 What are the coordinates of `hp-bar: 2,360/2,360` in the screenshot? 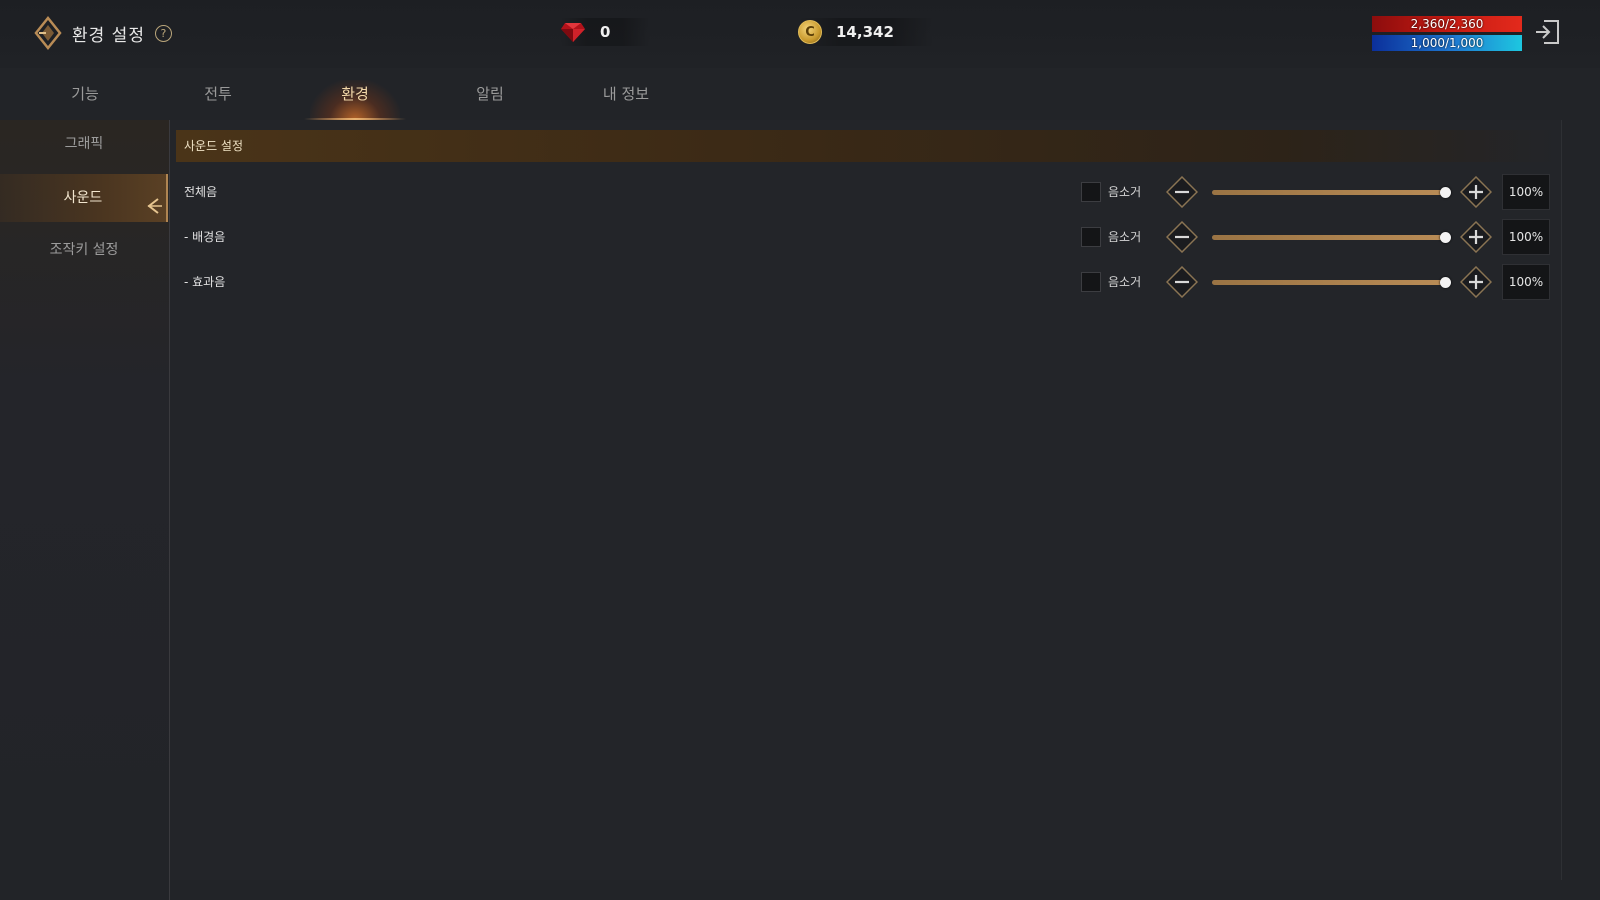 It's located at (1447, 24).